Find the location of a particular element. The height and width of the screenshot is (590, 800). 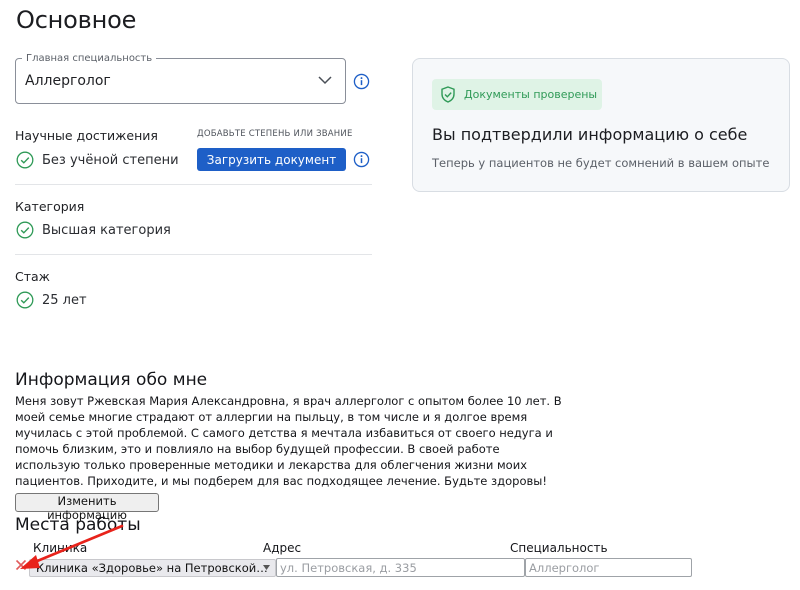

achievements-status: Без учёной степени is located at coordinates (97, 160).